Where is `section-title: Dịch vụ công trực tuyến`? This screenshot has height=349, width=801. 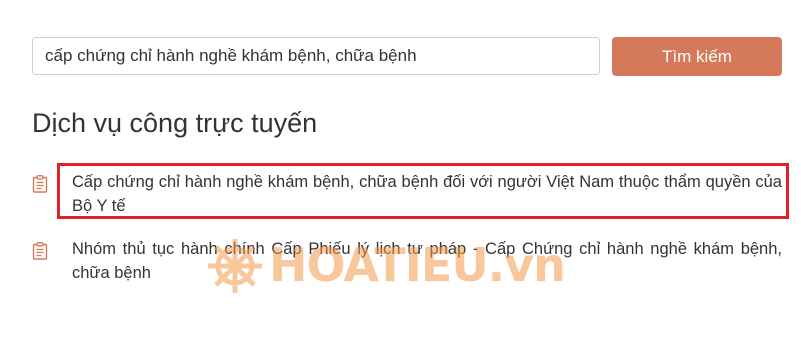 section-title: Dịch vụ công trực tuyến is located at coordinates (175, 123).